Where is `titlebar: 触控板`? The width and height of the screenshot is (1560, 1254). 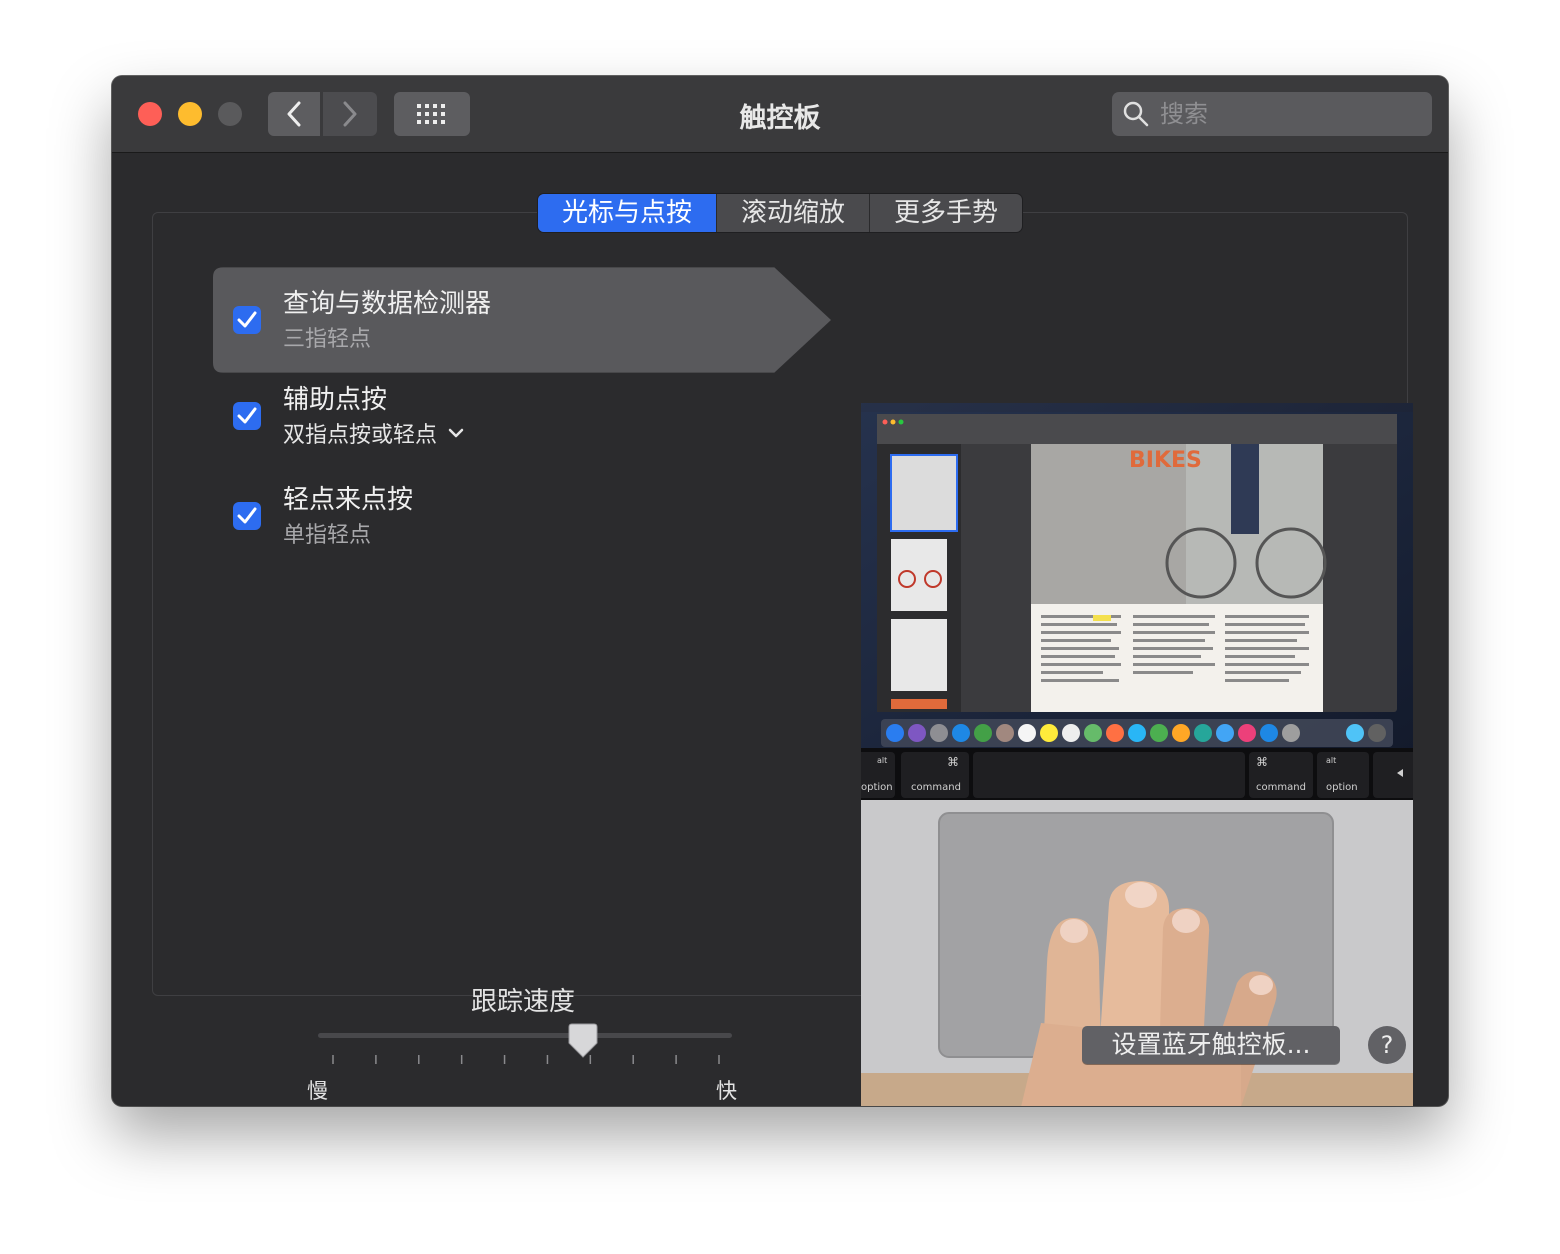
titlebar: 触控板 is located at coordinates (780, 114).